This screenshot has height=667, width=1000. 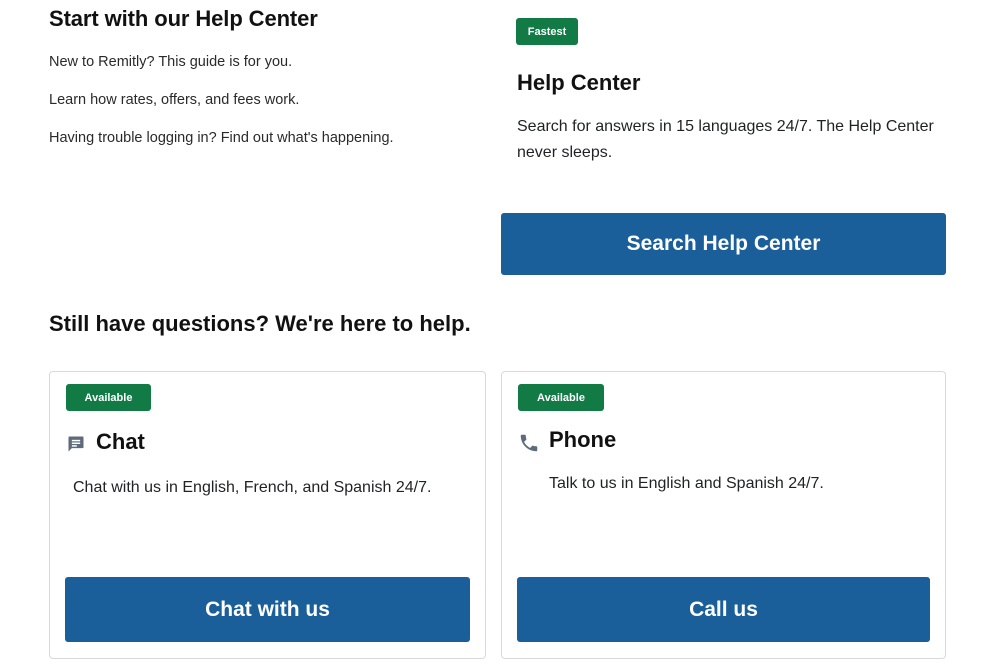 I want to click on phone-title: Phone, so click(x=583, y=439).